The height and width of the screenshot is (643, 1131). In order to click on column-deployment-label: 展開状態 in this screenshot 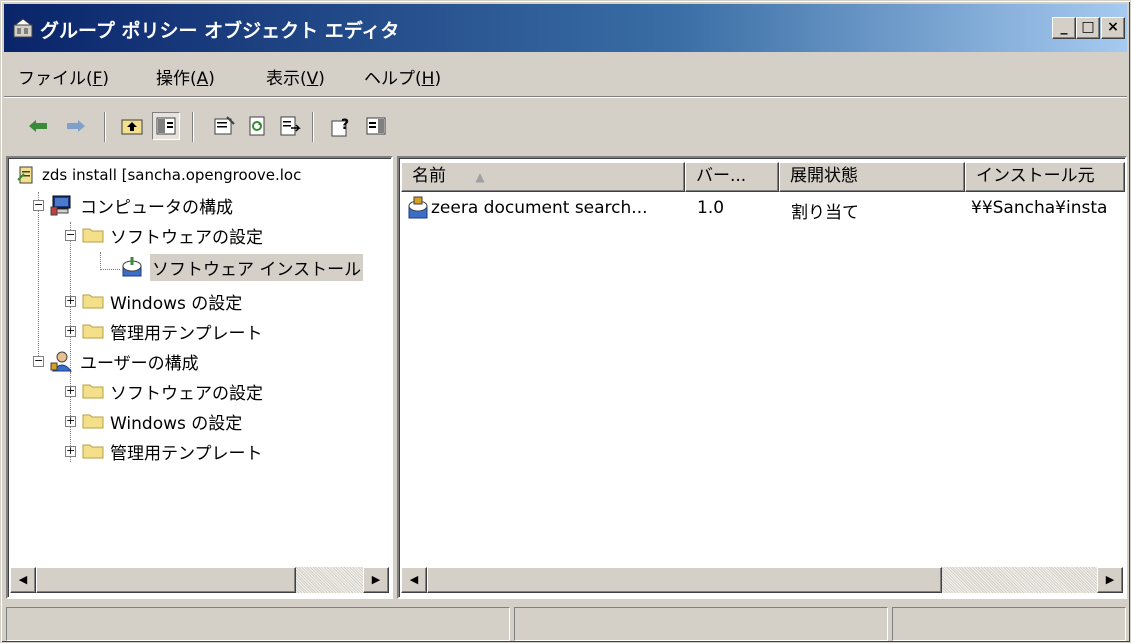, I will do `click(824, 176)`.